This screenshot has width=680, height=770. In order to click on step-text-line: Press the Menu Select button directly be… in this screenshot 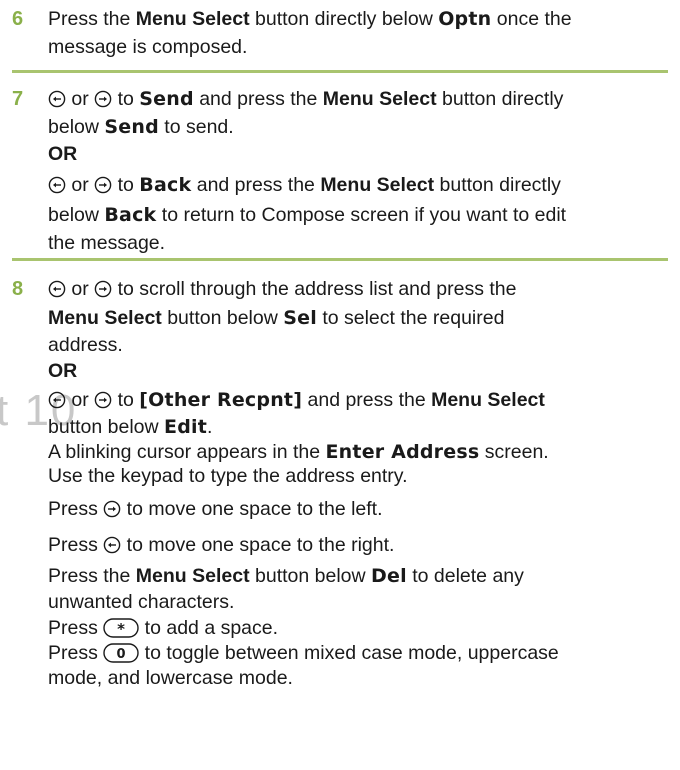, I will do `click(310, 19)`.